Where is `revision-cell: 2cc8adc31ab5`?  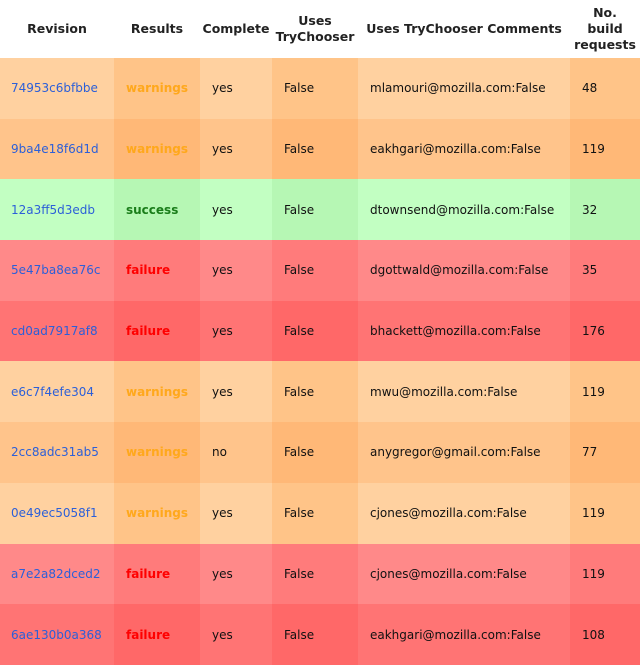 revision-cell: 2cc8adc31ab5 is located at coordinates (57, 452).